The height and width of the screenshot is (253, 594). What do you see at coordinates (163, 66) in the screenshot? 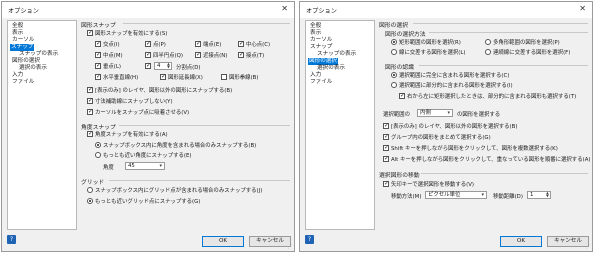
I see `divide-count-stepper: 4 ▲ ▼` at bounding box center [163, 66].